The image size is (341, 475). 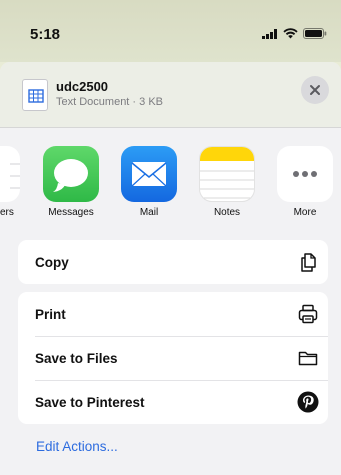 I want to click on notes-icon, so click(x=227, y=174).